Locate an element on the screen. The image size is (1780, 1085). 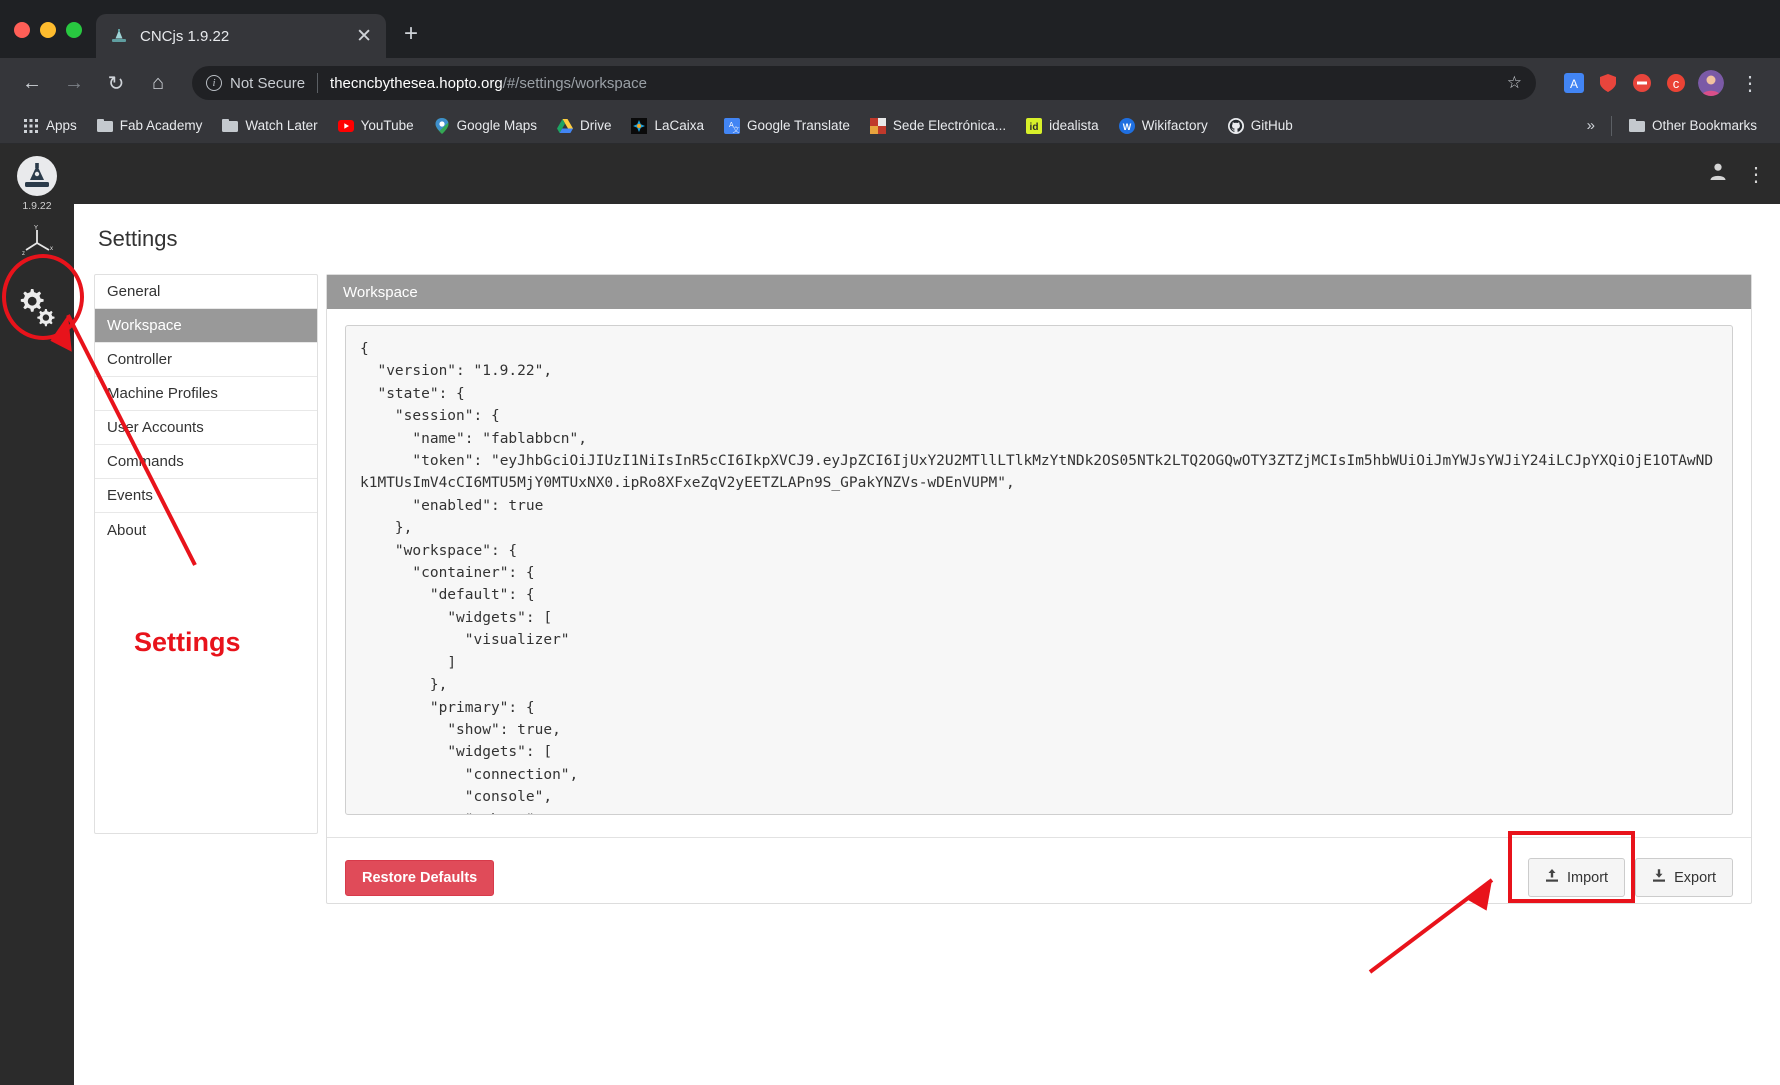
back-icon: ← is located at coordinates (32, 83).